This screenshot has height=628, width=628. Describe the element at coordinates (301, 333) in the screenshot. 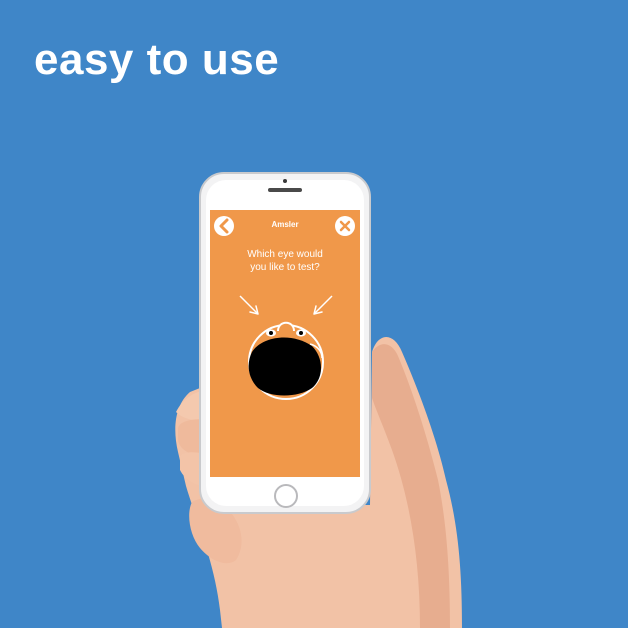

I see `right-pupil` at that location.